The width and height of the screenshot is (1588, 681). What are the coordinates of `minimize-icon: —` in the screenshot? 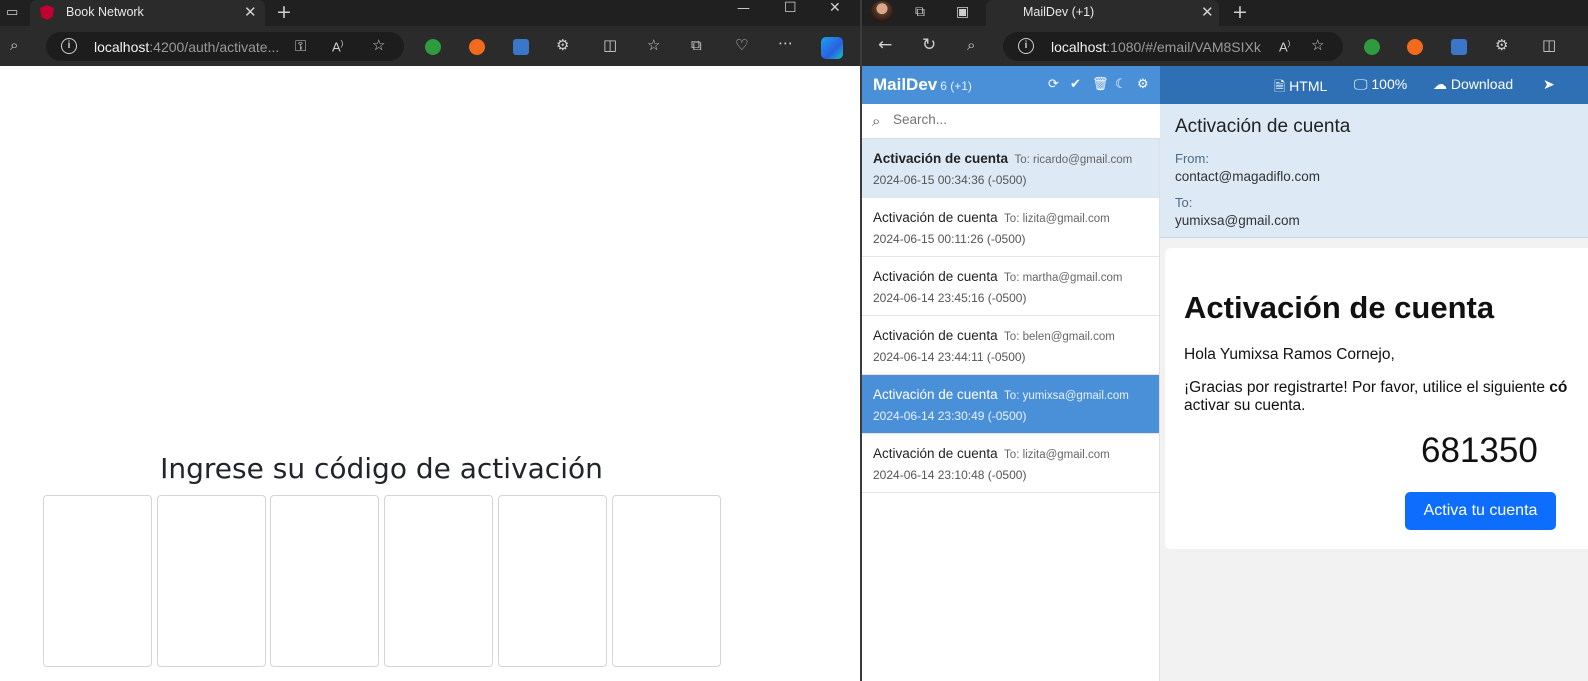 It's located at (743, 8).